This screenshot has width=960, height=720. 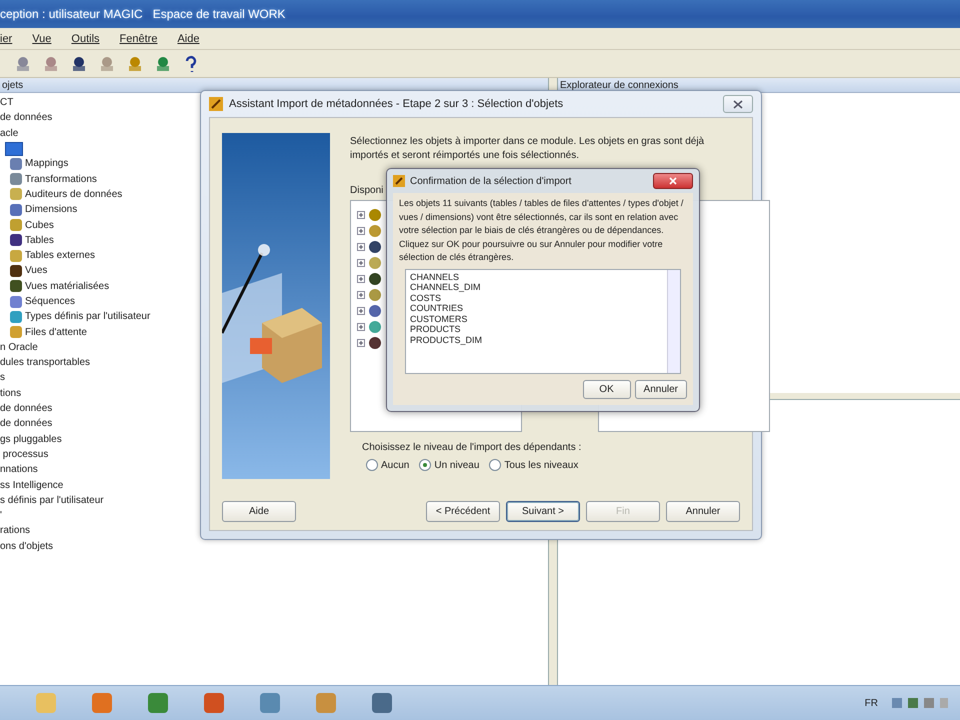 I want to click on objects-list: CHANNELS CHANNELS_DIM COSTS COUNTRIES CUSTOMERS PRODUCTS PRODUCTS_DIM, so click(x=543, y=321).